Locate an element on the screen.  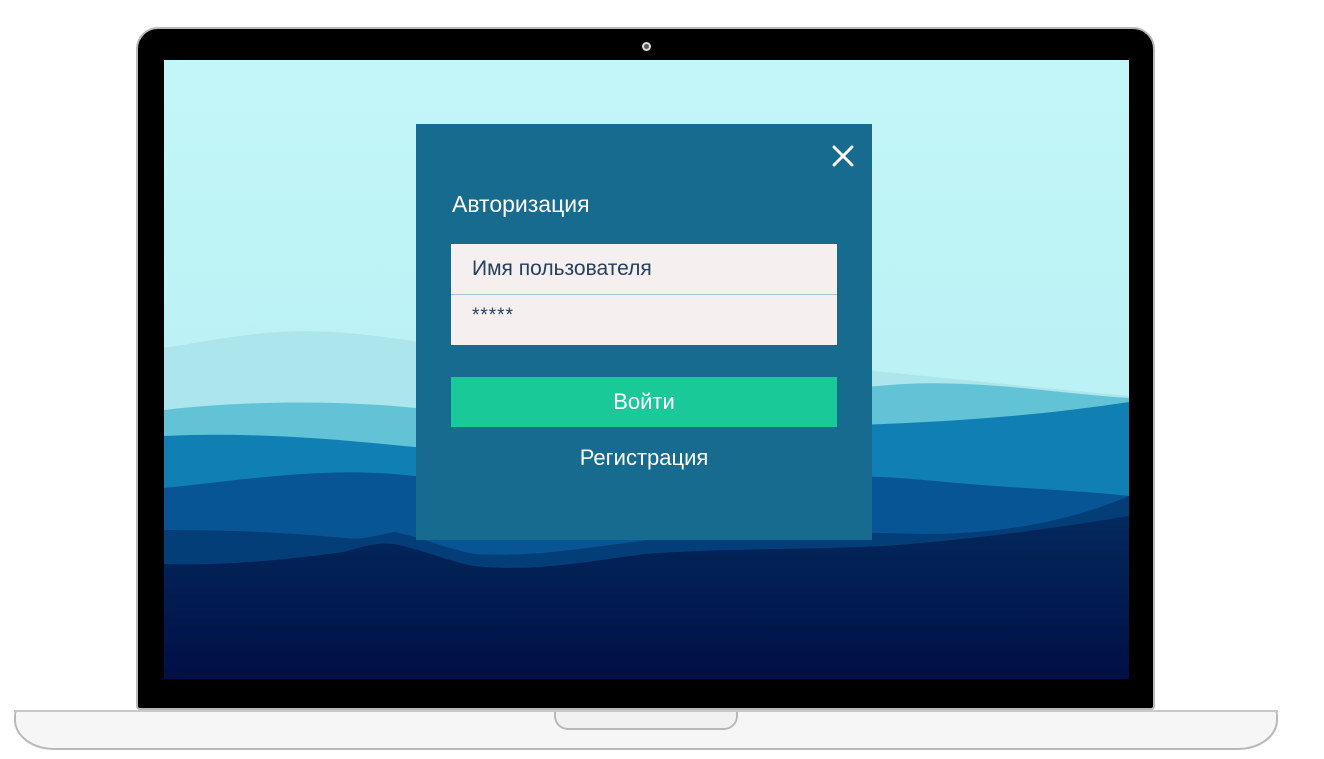
camera-dot is located at coordinates (646, 46).